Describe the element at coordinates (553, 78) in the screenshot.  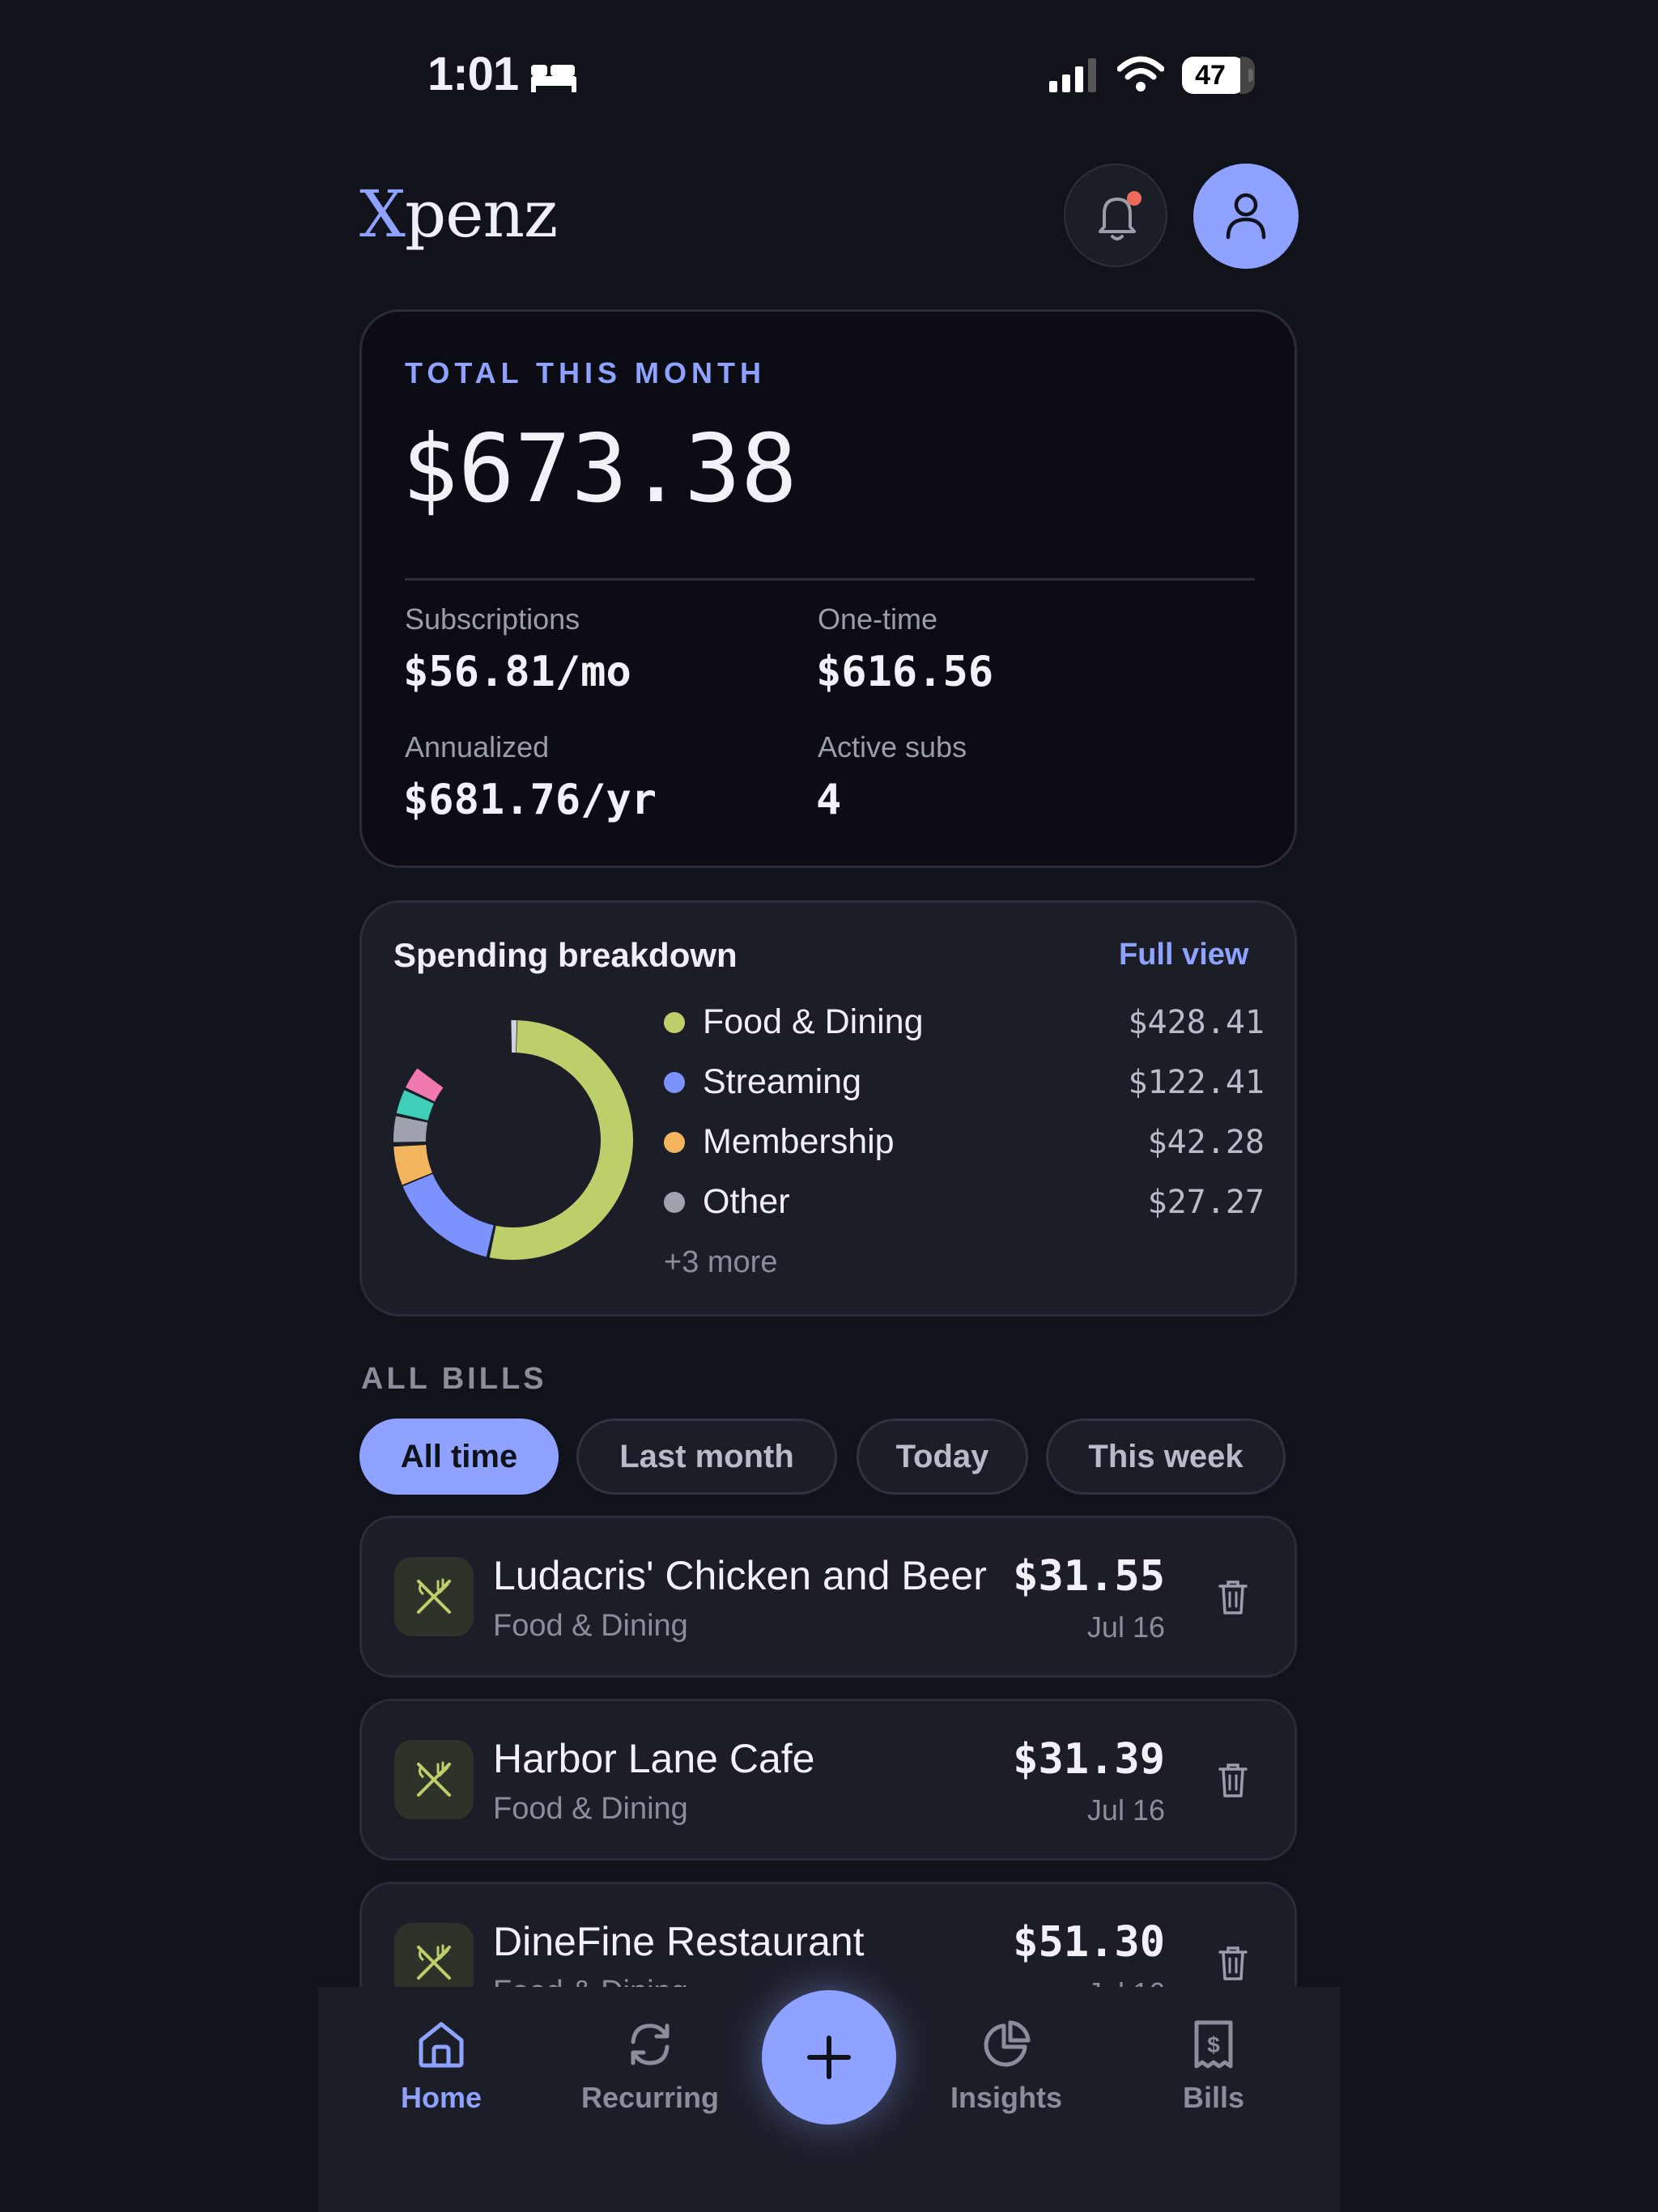
I see `bed-icon` at that location.